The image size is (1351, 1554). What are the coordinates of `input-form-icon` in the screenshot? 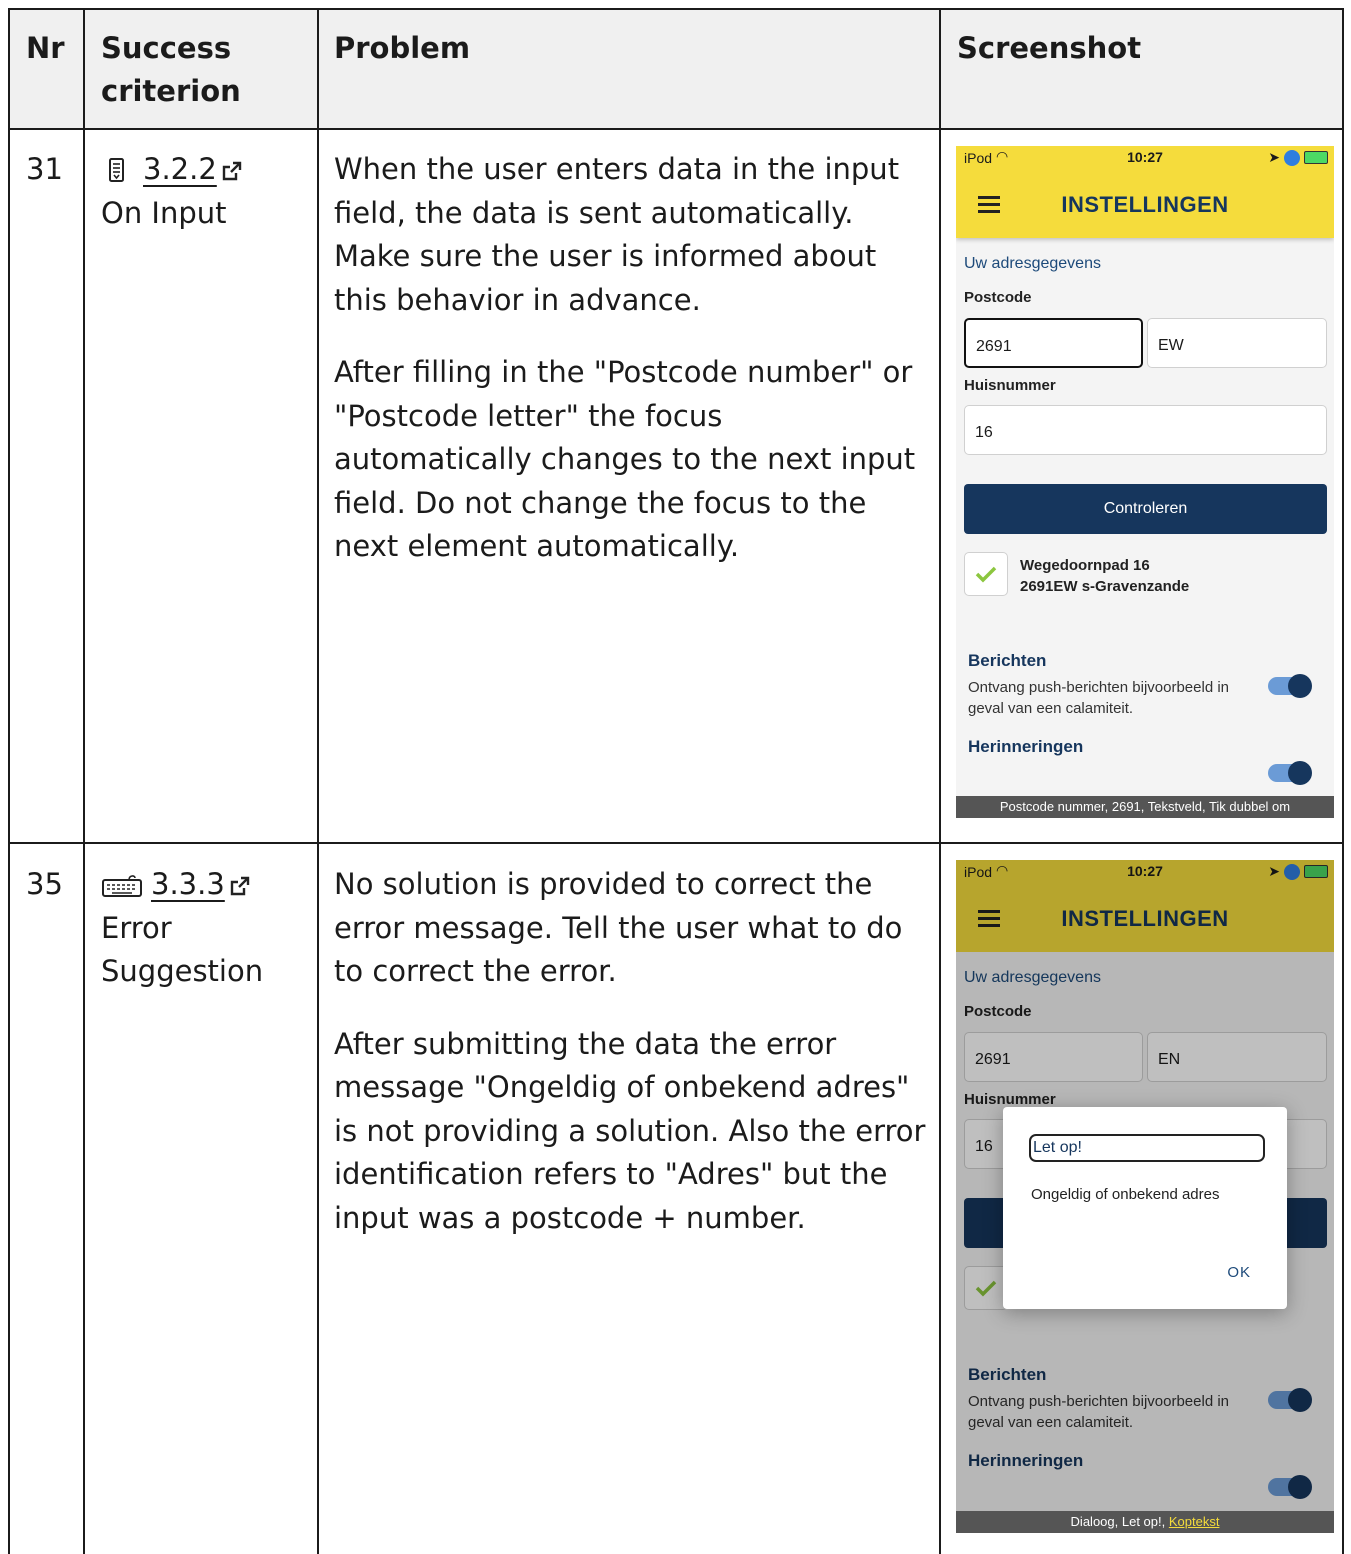 It's located at (116, 170).